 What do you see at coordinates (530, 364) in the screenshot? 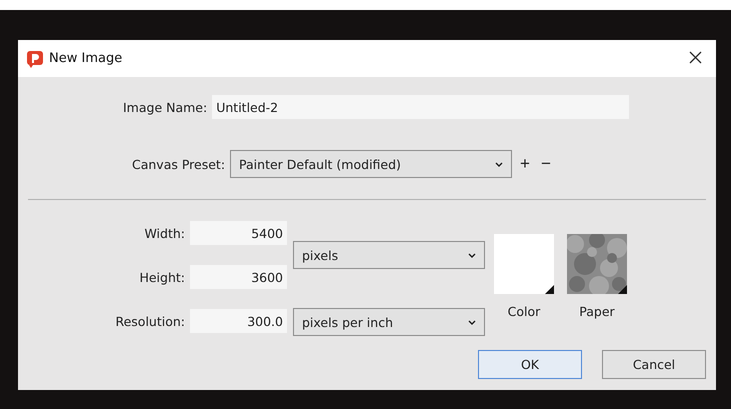
I see `ok-button: OK` at bounding box center [530, 364].